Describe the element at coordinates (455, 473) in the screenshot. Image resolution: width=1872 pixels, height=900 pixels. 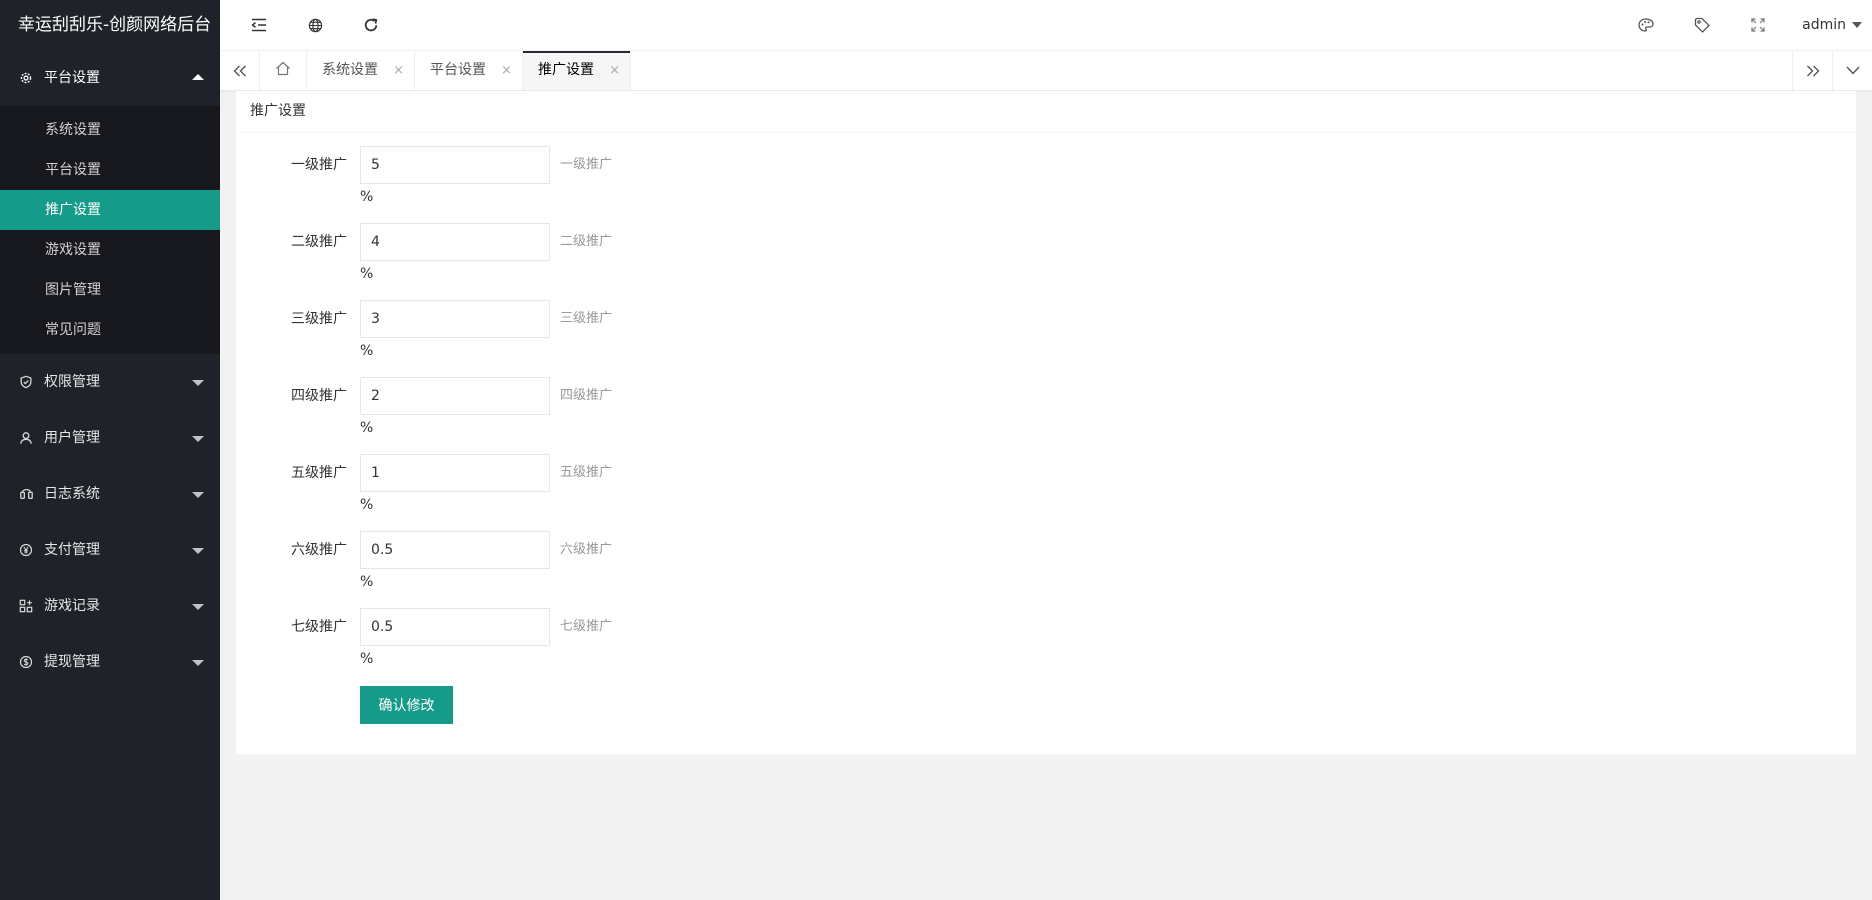
I see `level-5-rate-input` at that location.